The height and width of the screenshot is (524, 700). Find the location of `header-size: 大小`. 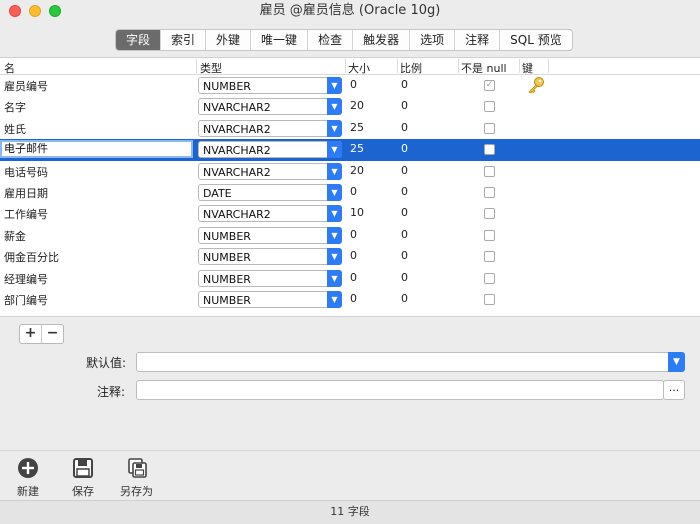

header-size: 大小 is located at coordinates (359, 68).